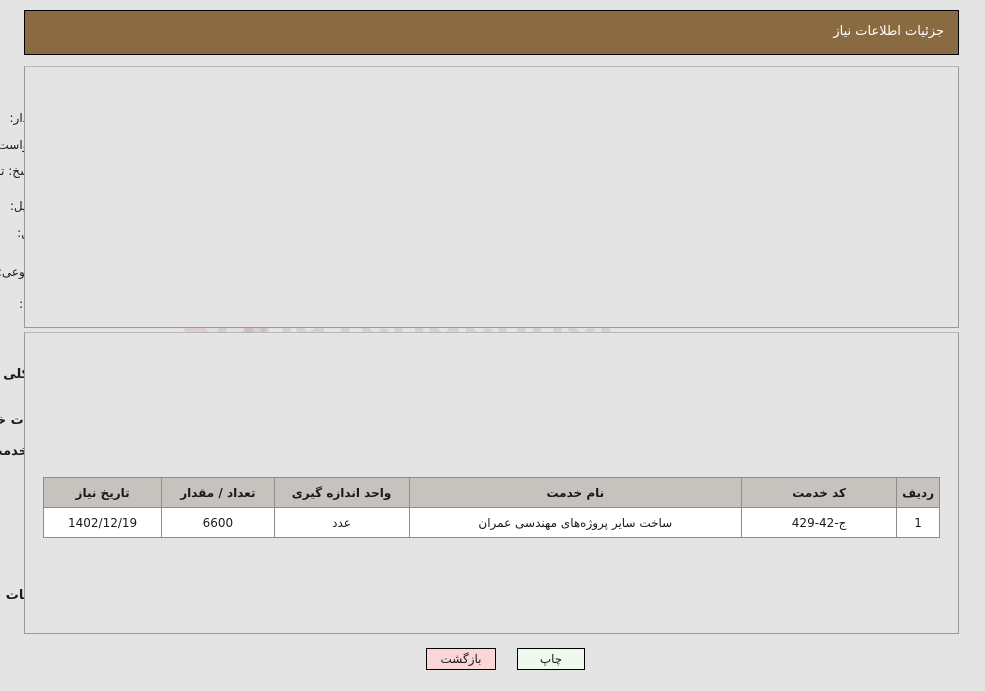  What do you see at coordinates (342, 522) in the screenshot?
I see `cell-unit: عدد` at bounding box center [342, 522].